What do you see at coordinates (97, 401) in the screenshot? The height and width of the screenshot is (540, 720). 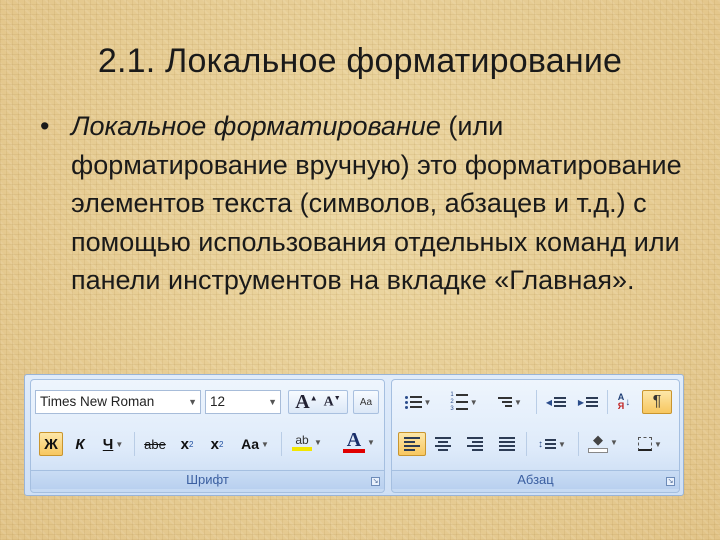 I see `font-name-value: Times New Roman` at bounding box center [97, 401].